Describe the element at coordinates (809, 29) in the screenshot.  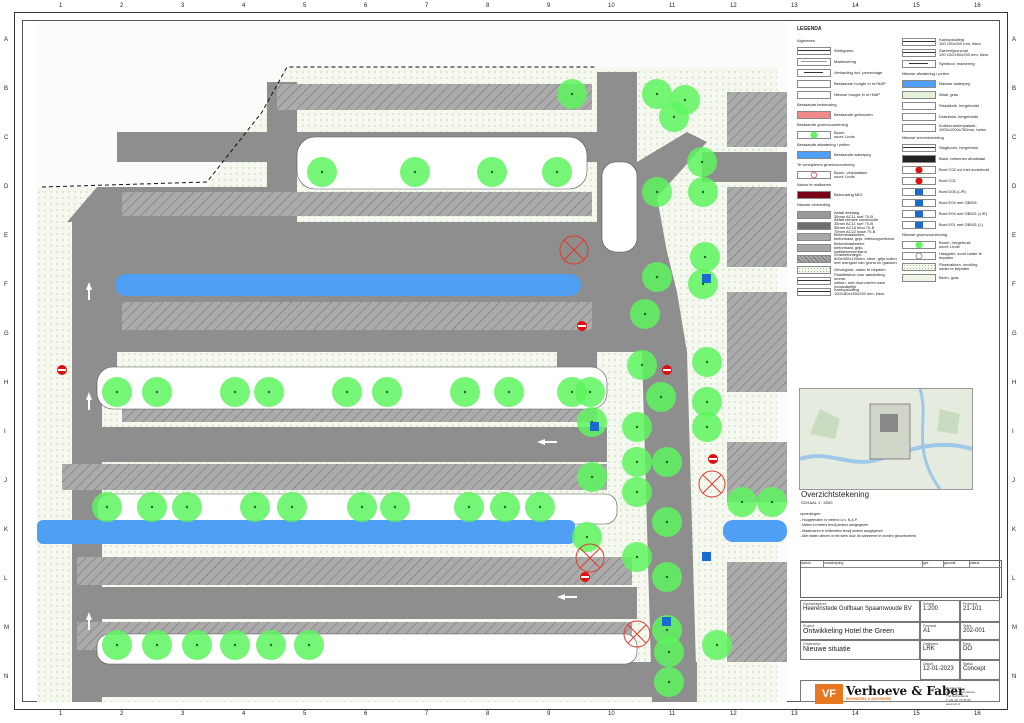
I see `legend-title: LEGENDA` at that location.